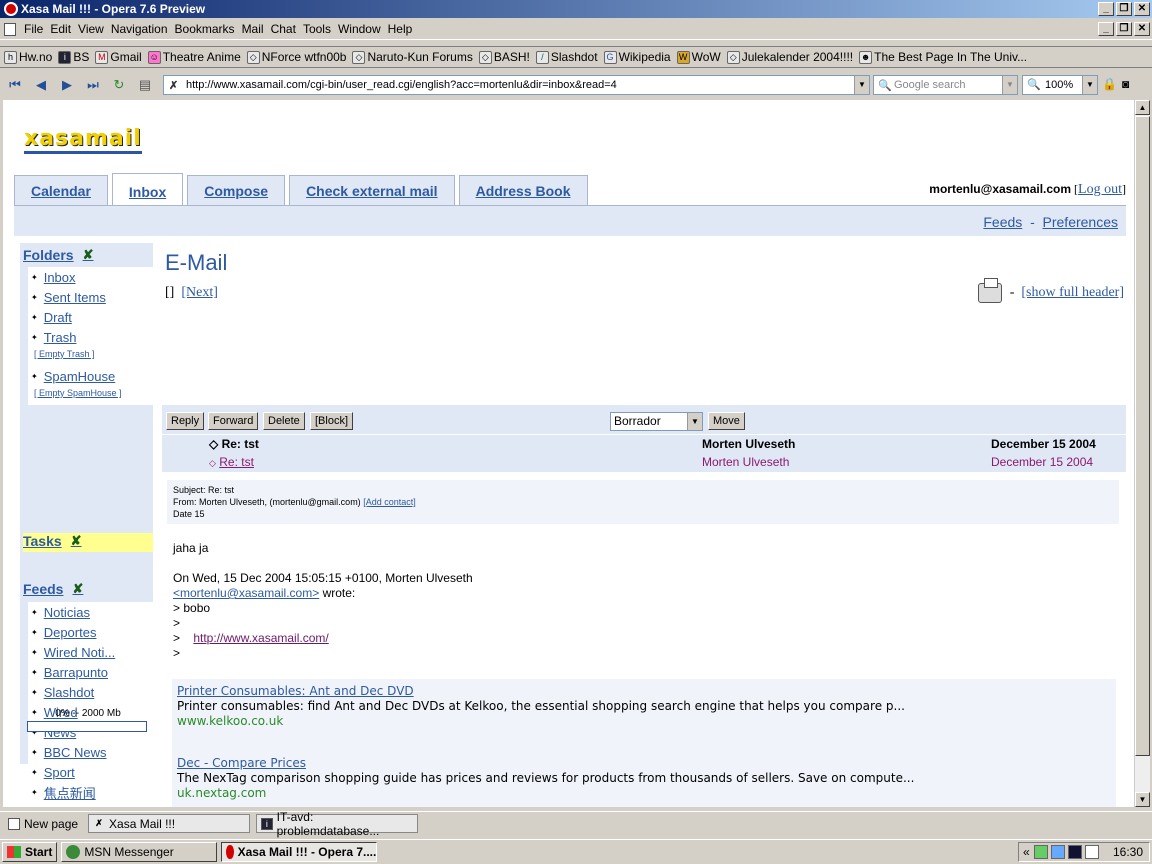 The width and height of the screenshot is (1152, 864). I want to click on bookmark-theatre-anime: ☺ Theatre Anime, so click(194, 57).